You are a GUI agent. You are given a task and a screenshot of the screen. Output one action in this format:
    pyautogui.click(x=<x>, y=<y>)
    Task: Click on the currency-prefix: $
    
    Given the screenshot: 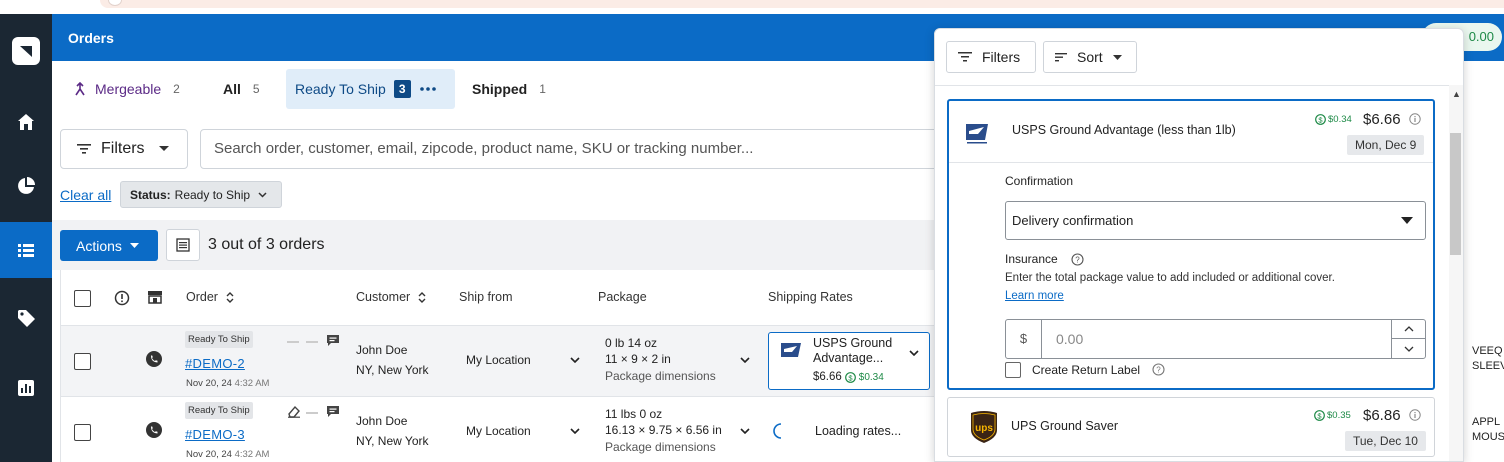 What is the action you would take?
    pyautogui.click(x=1024, y=339)
    